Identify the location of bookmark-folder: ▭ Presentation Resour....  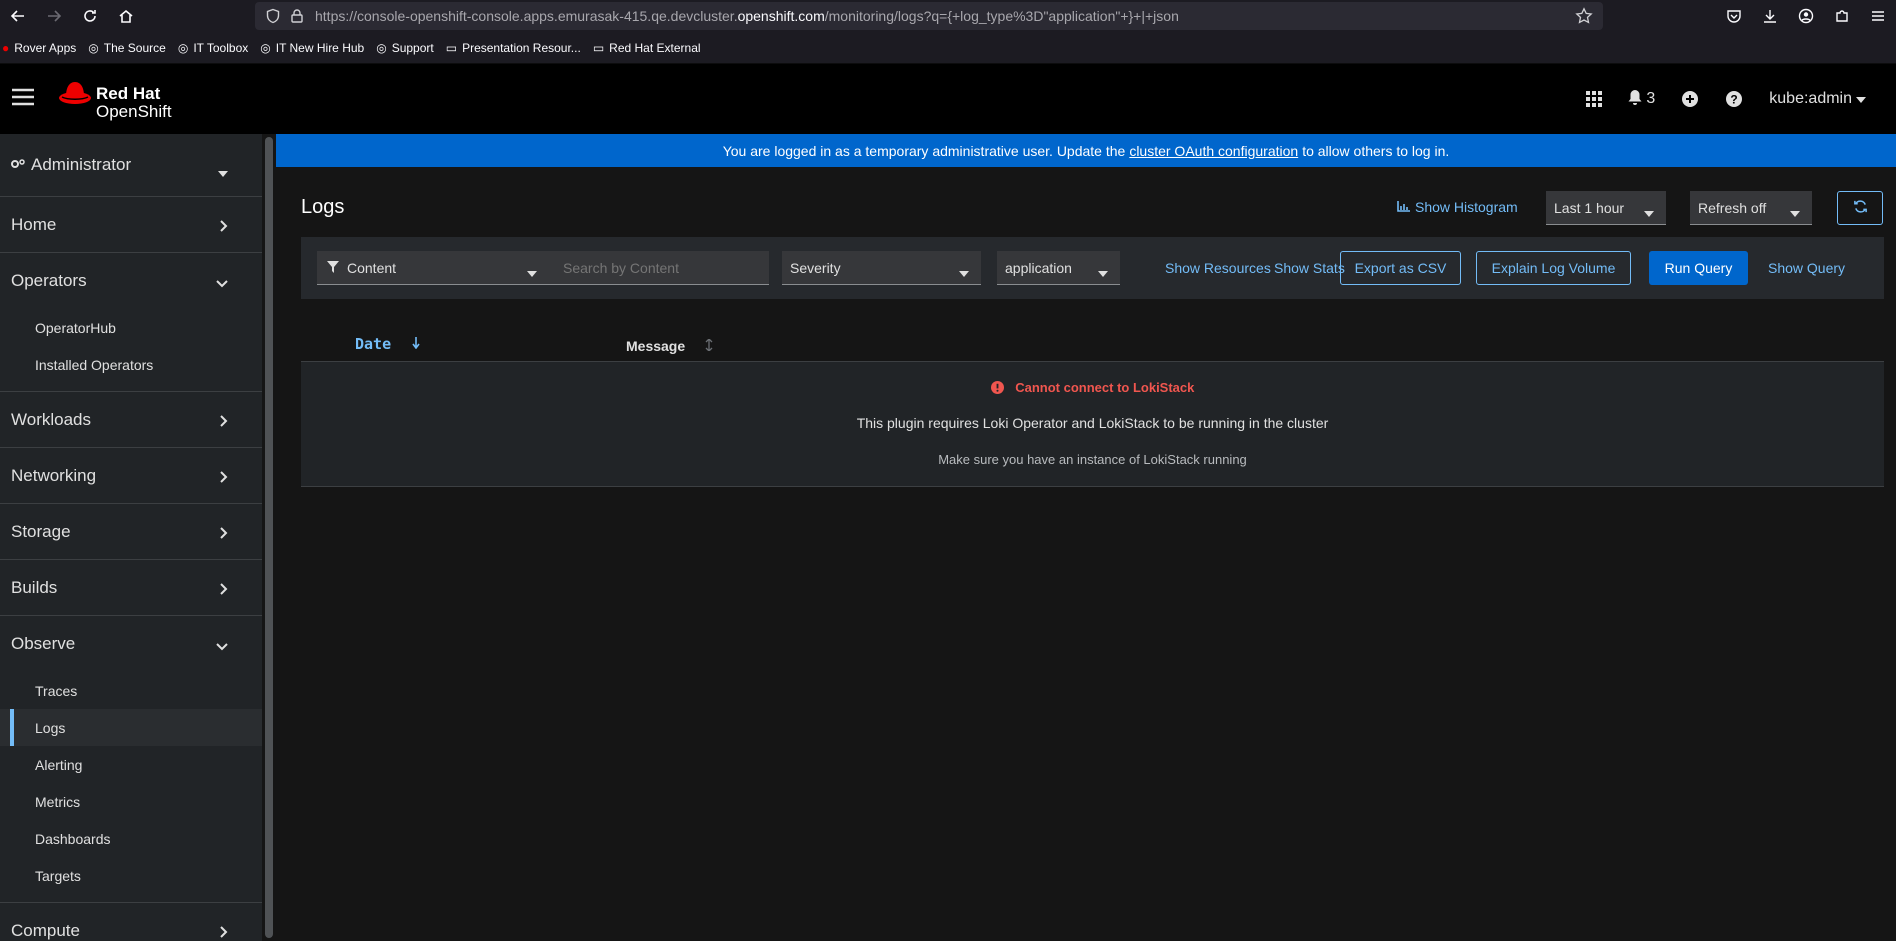
(513, 48).